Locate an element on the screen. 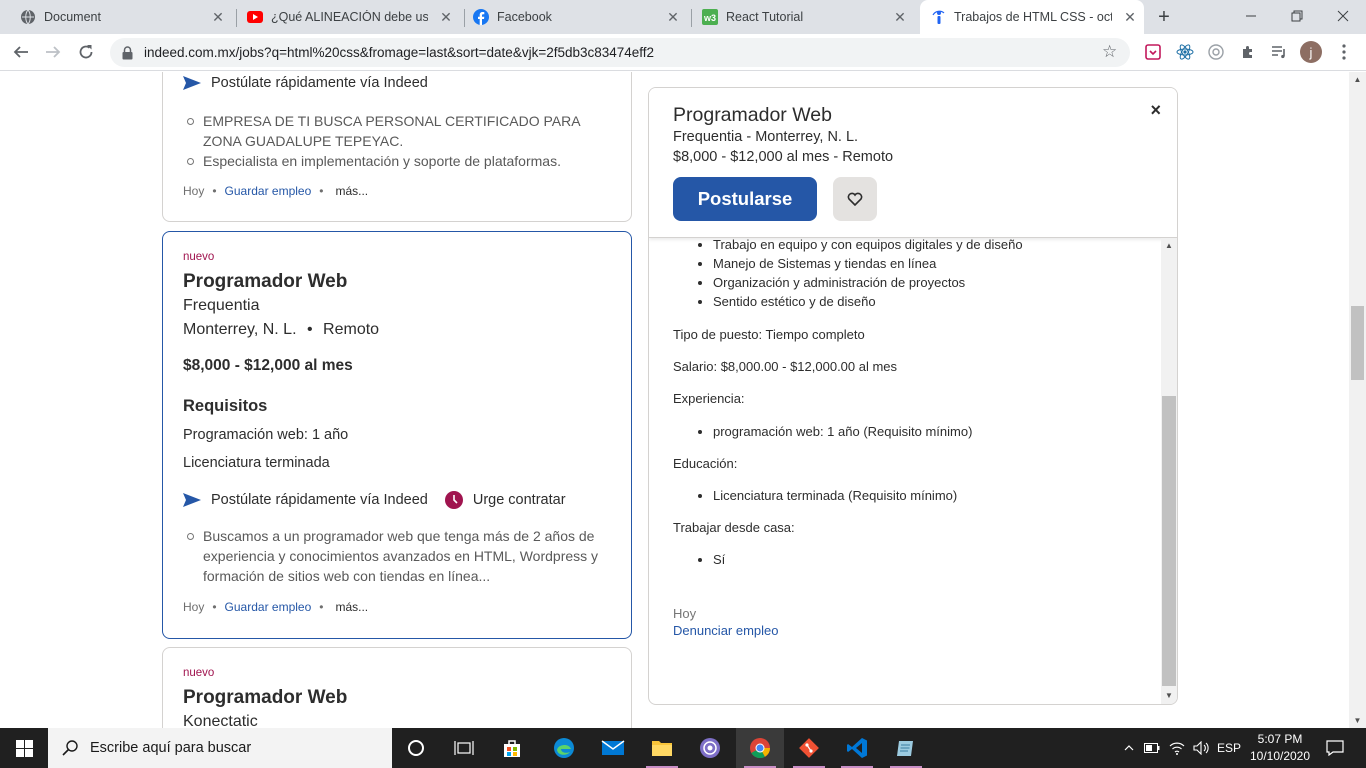 The image size is (1366, 768). detail-scrollbar: ▲ ▼ is located at coordinates (1169, 471).